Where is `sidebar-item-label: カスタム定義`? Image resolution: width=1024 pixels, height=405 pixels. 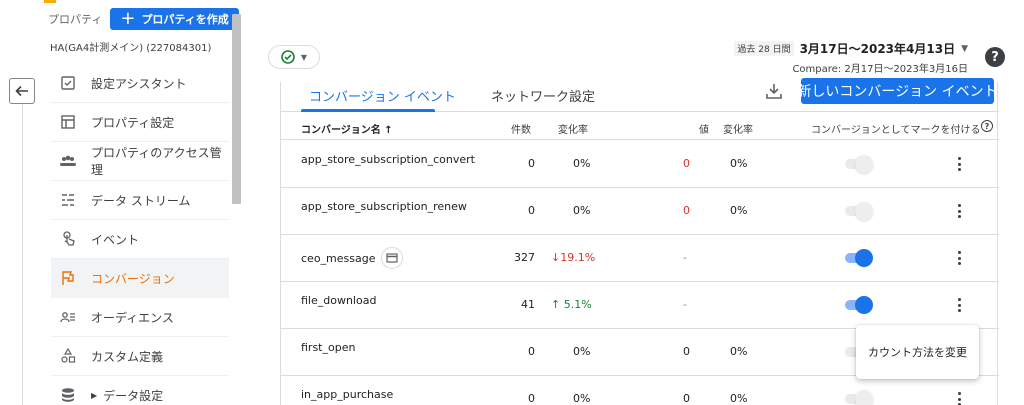
sidebar-item-label: カスタム定義 is located at coordinates (127, 356).